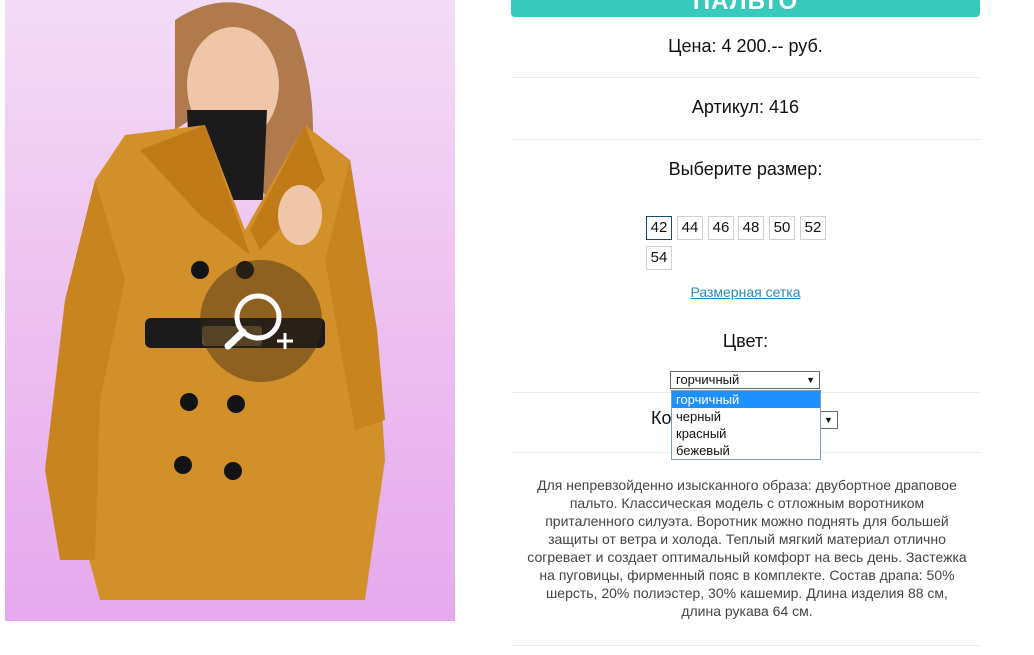 This screenshot has width=1034, height=655. Describe the element at coordinates (745, 380) in the screenshot. I see `color-select: горчичный ▼` at that location.